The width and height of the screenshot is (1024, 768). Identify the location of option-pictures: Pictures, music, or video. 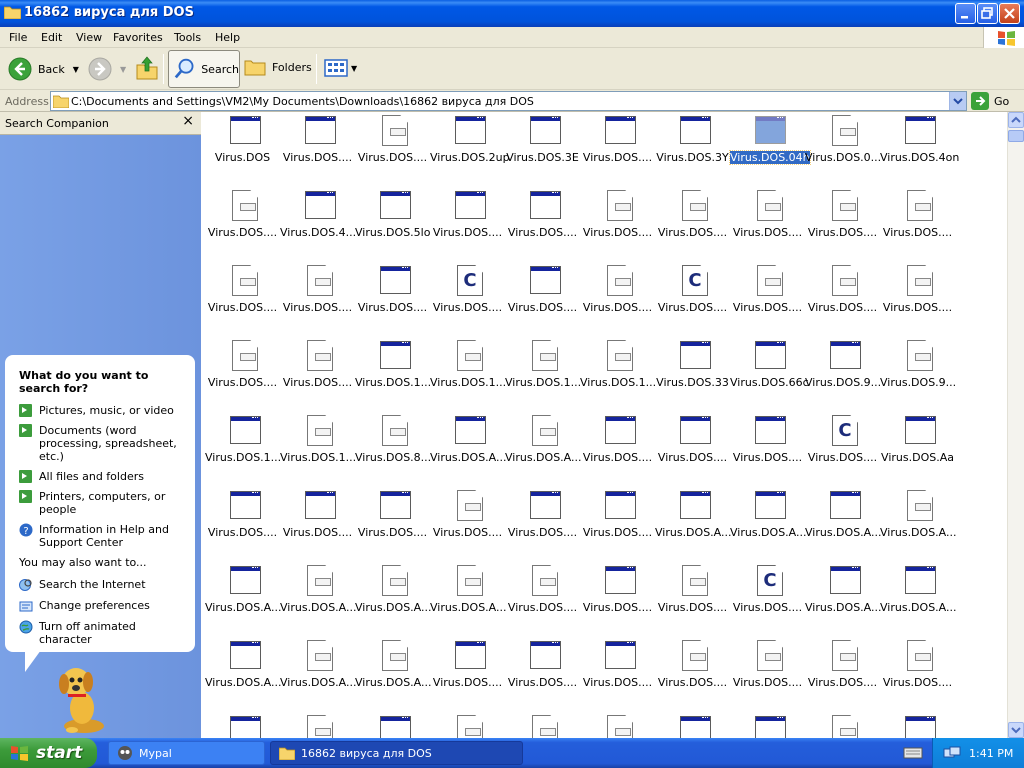
(101, 410).